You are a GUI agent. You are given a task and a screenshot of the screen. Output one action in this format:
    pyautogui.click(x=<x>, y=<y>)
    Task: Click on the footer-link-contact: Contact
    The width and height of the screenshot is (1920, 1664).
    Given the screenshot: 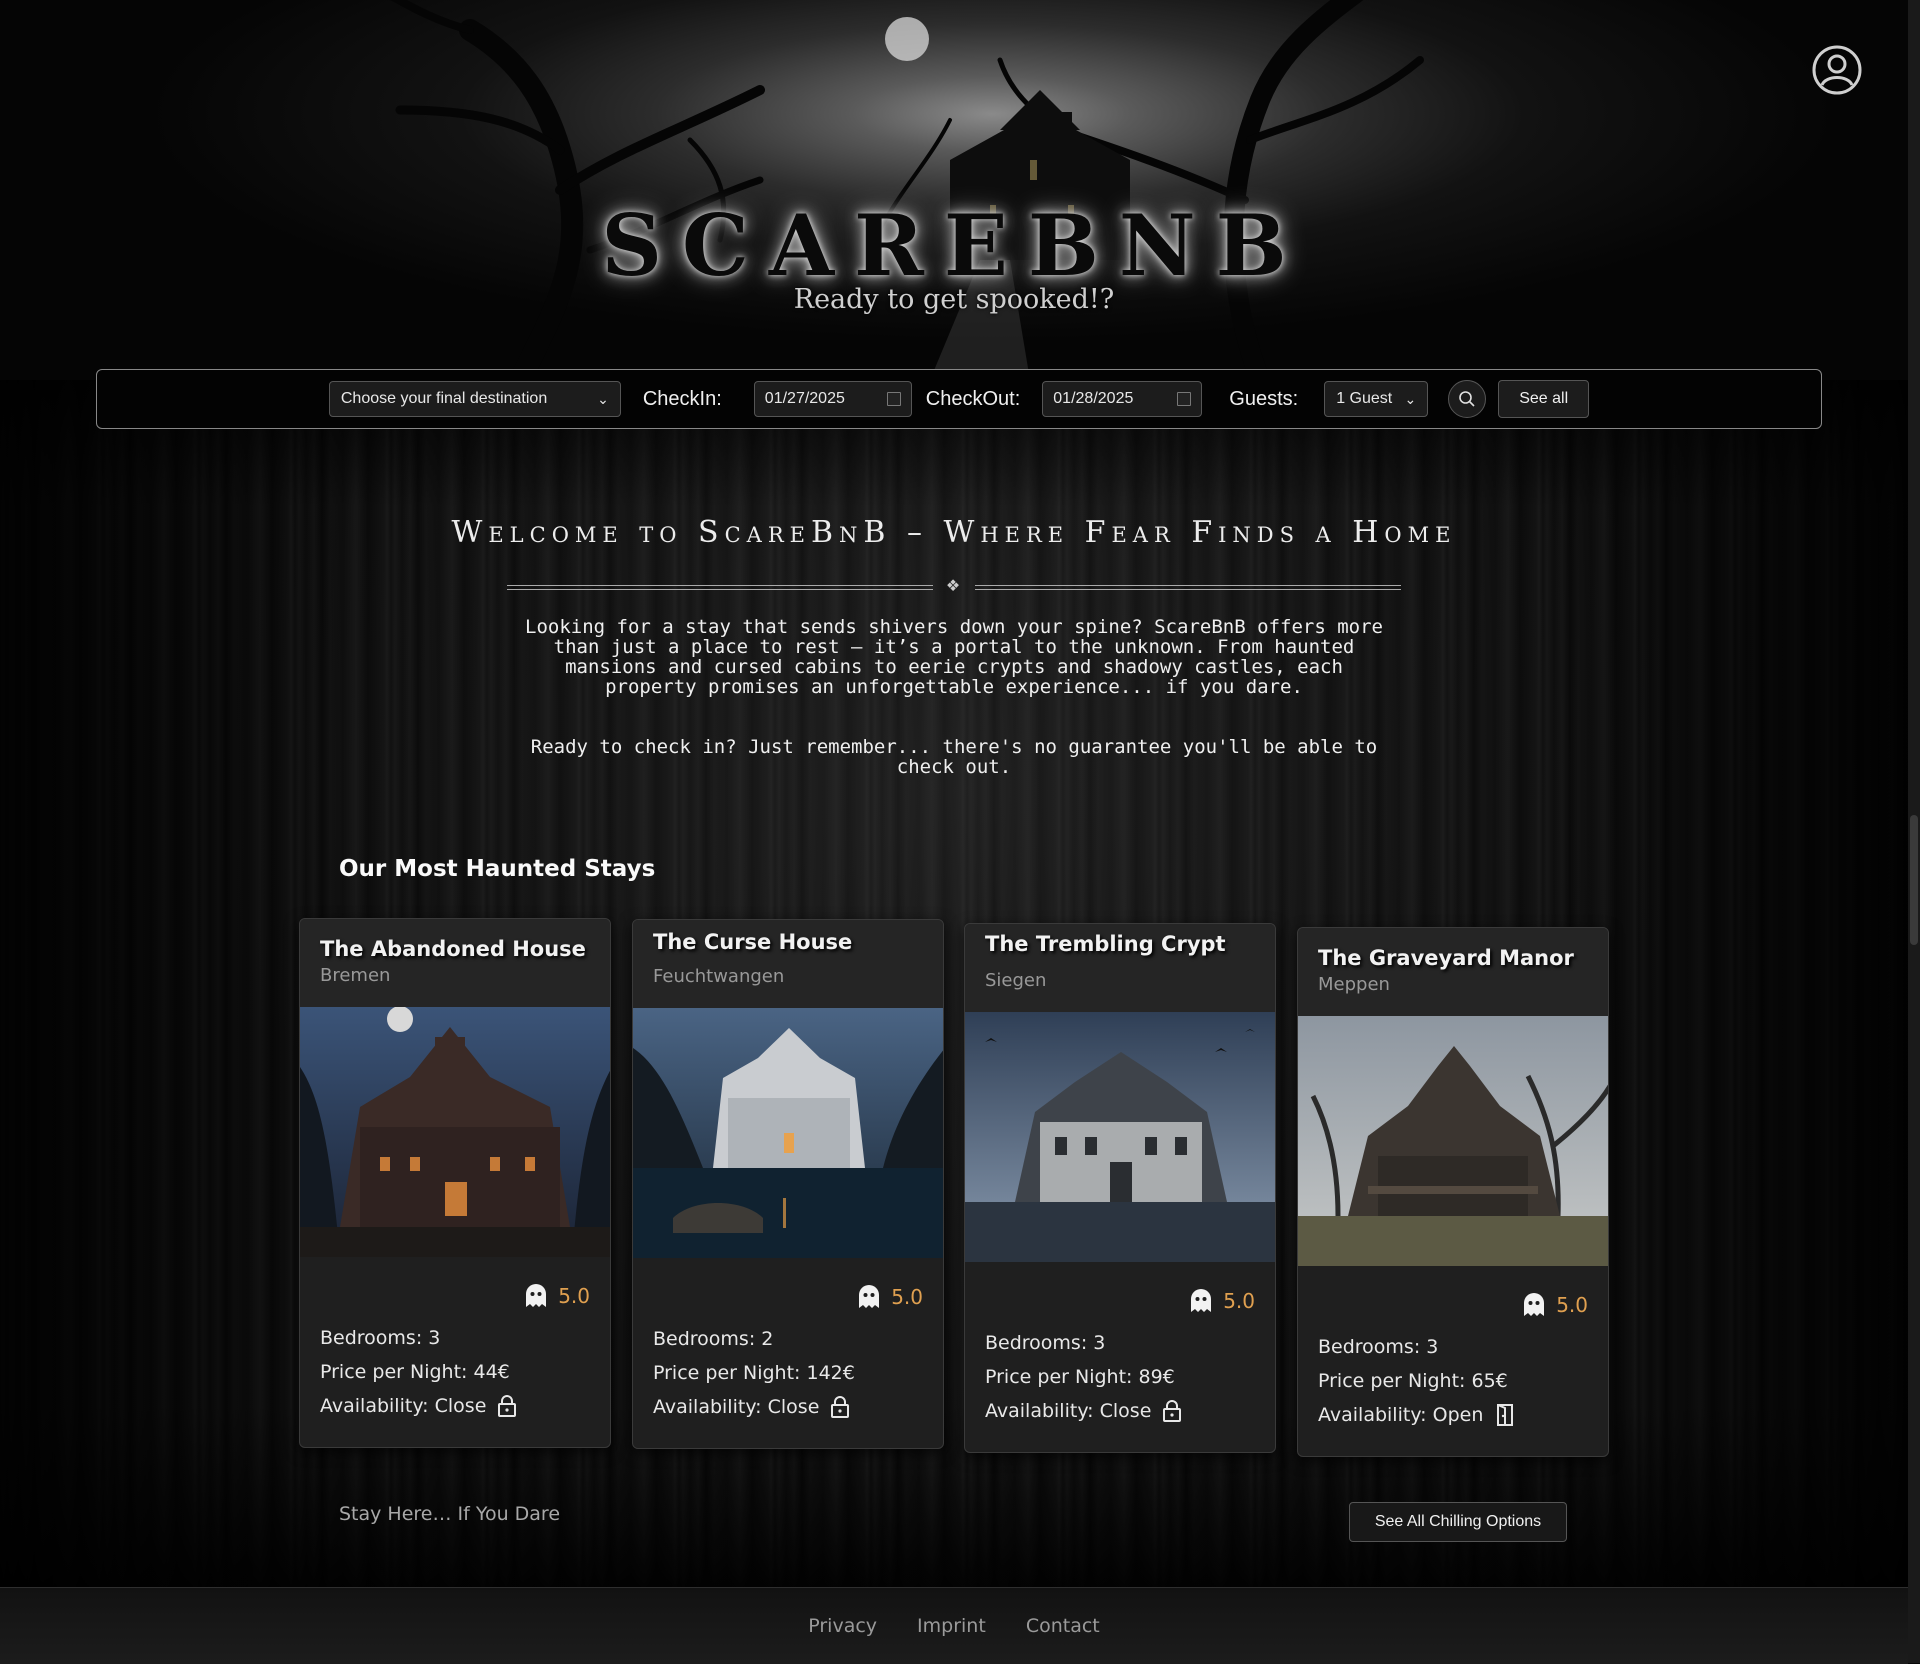 What is the action you would take?
    pyautogui.click(x=1063, y=1626)
    